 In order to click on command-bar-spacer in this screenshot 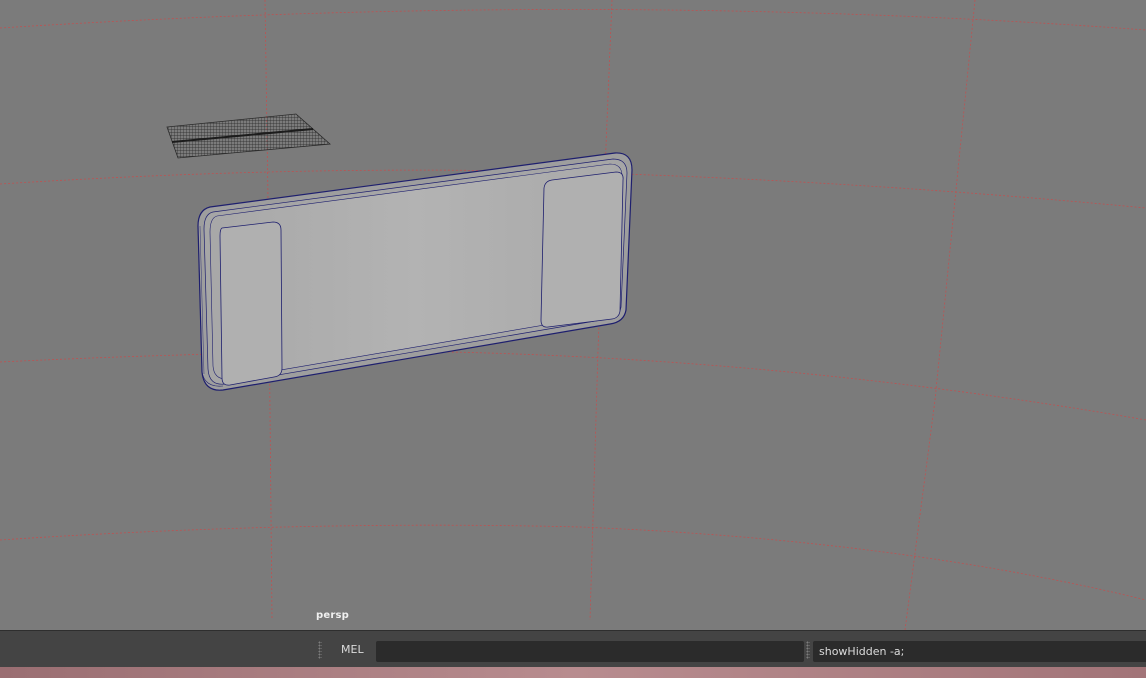, I will do `click(156, 649)`.